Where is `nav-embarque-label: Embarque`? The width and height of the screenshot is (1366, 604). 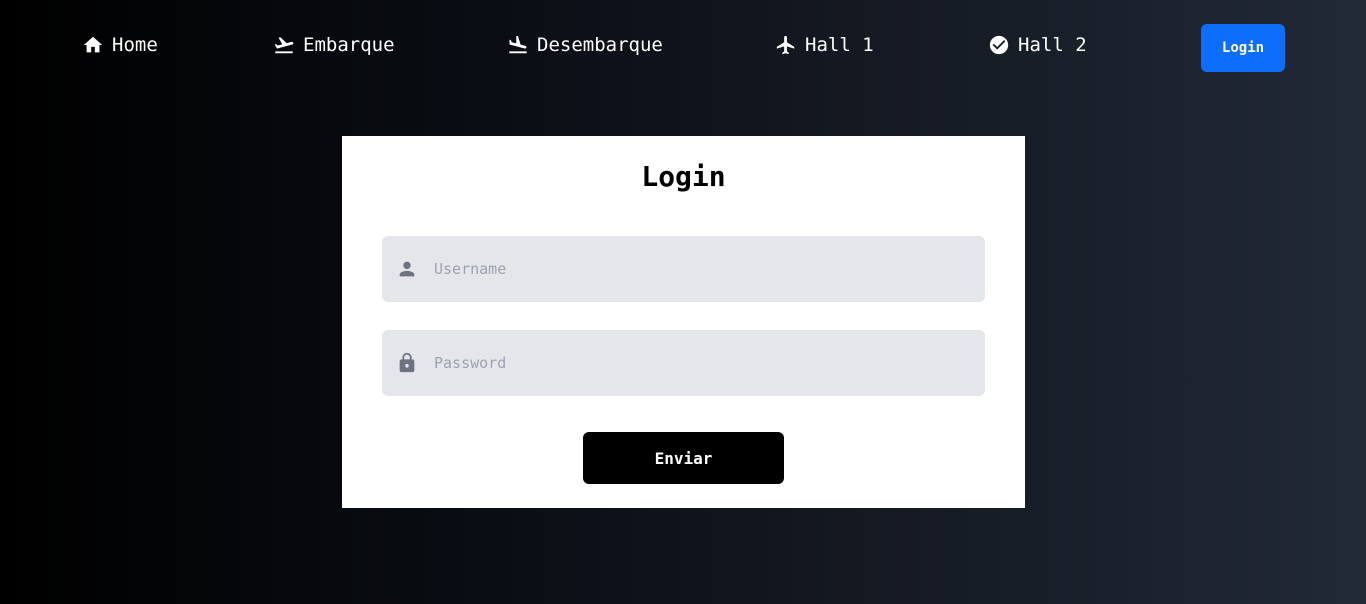 nav-embarque-label: Embarque is located at coordinates (349, 45).